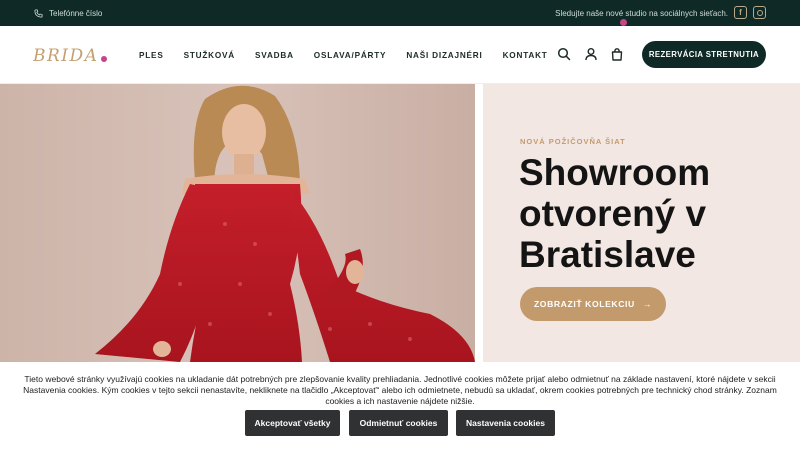  Describe the element at coordinates (505, 423) in the screenshot. I see `cookie-settings-button: Nastavenia cookies` at that location.